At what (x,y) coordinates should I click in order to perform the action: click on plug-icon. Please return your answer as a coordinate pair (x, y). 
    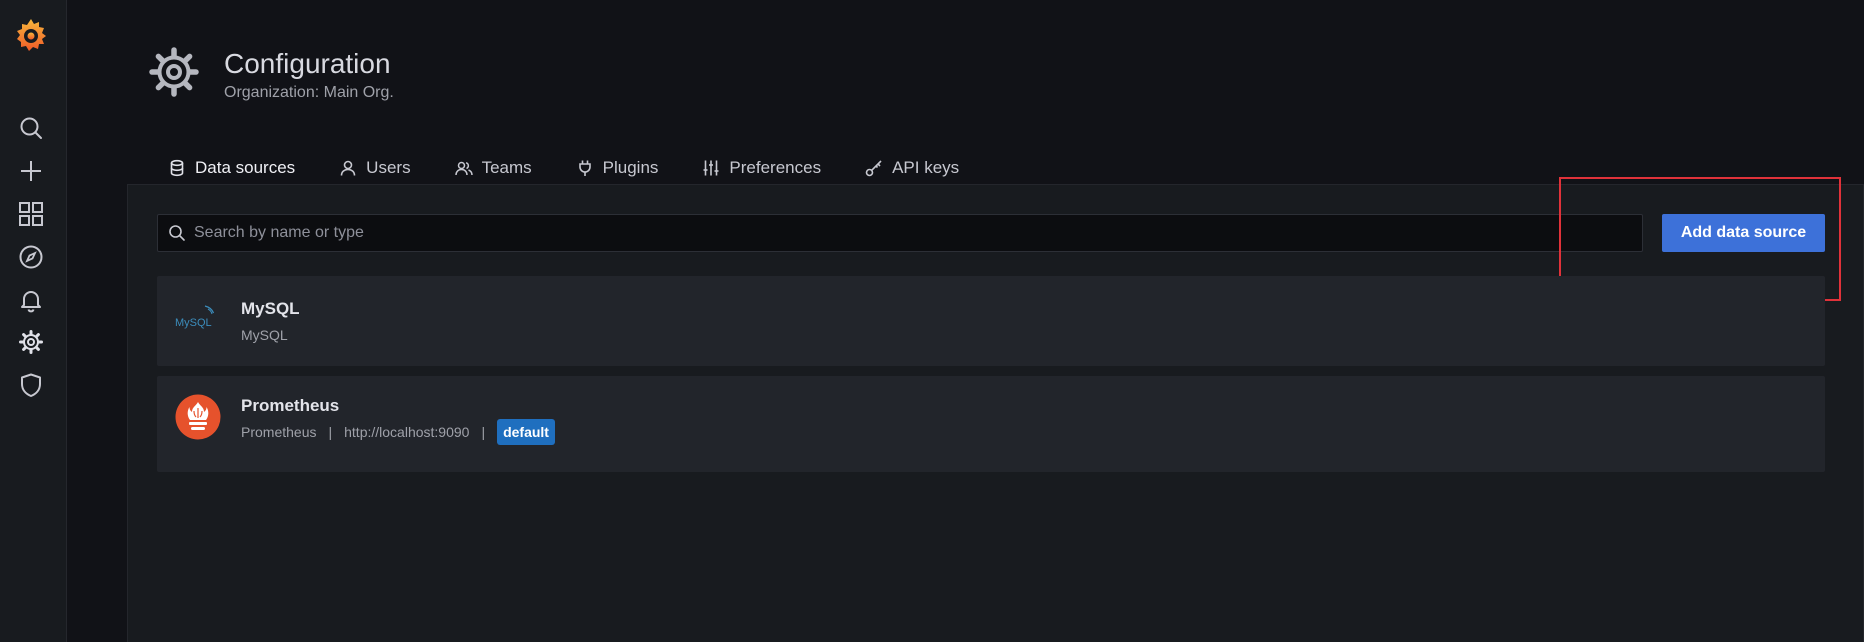
    Looking at the image, I should click on (584, 168).